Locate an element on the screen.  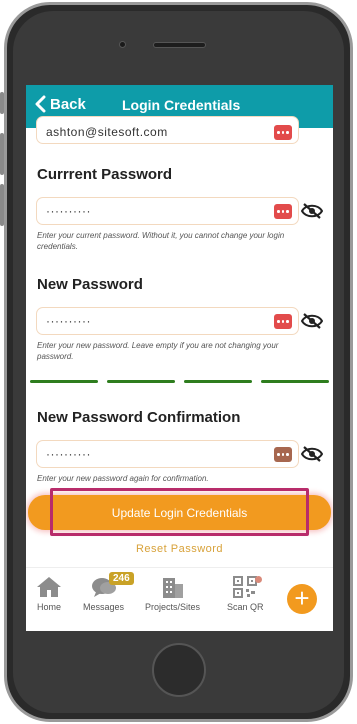
messages-count-badge: 246 is located at coordinates (121, 578).